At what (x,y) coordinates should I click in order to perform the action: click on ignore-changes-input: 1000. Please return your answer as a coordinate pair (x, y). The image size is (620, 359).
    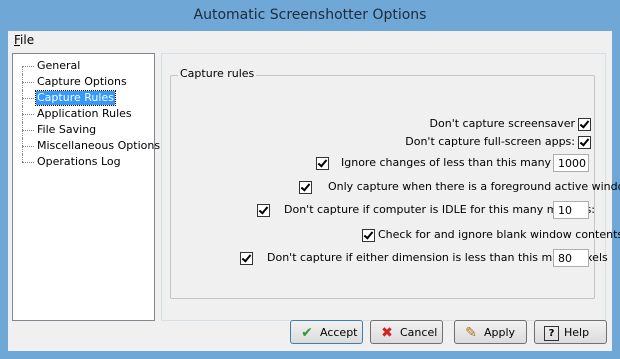
    Looking at the image, I should click on (571, 163).